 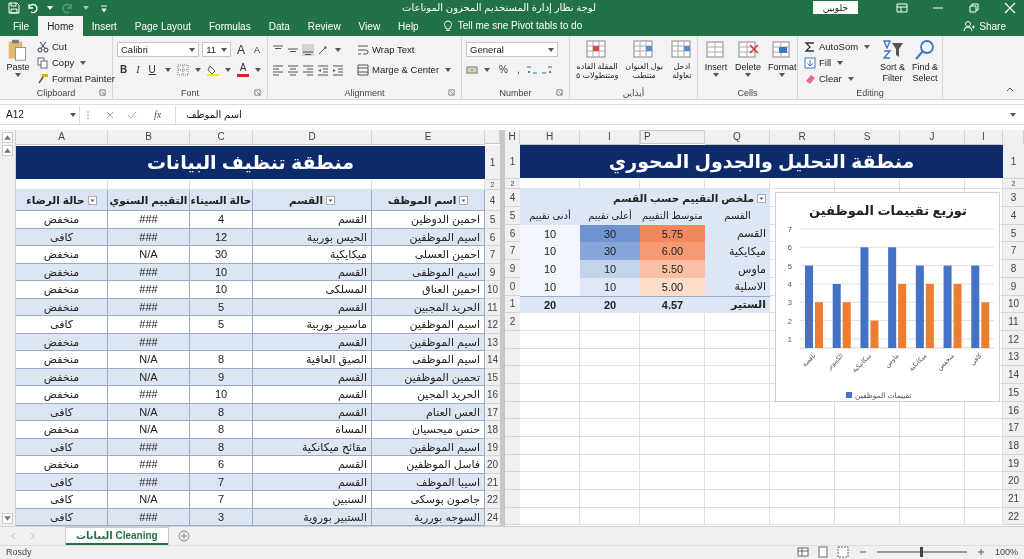 What do you see at coordinates (406, 70) in the screenshot?
I see `merge-center-button: Marge & Center` at bounding box center [406, 70].